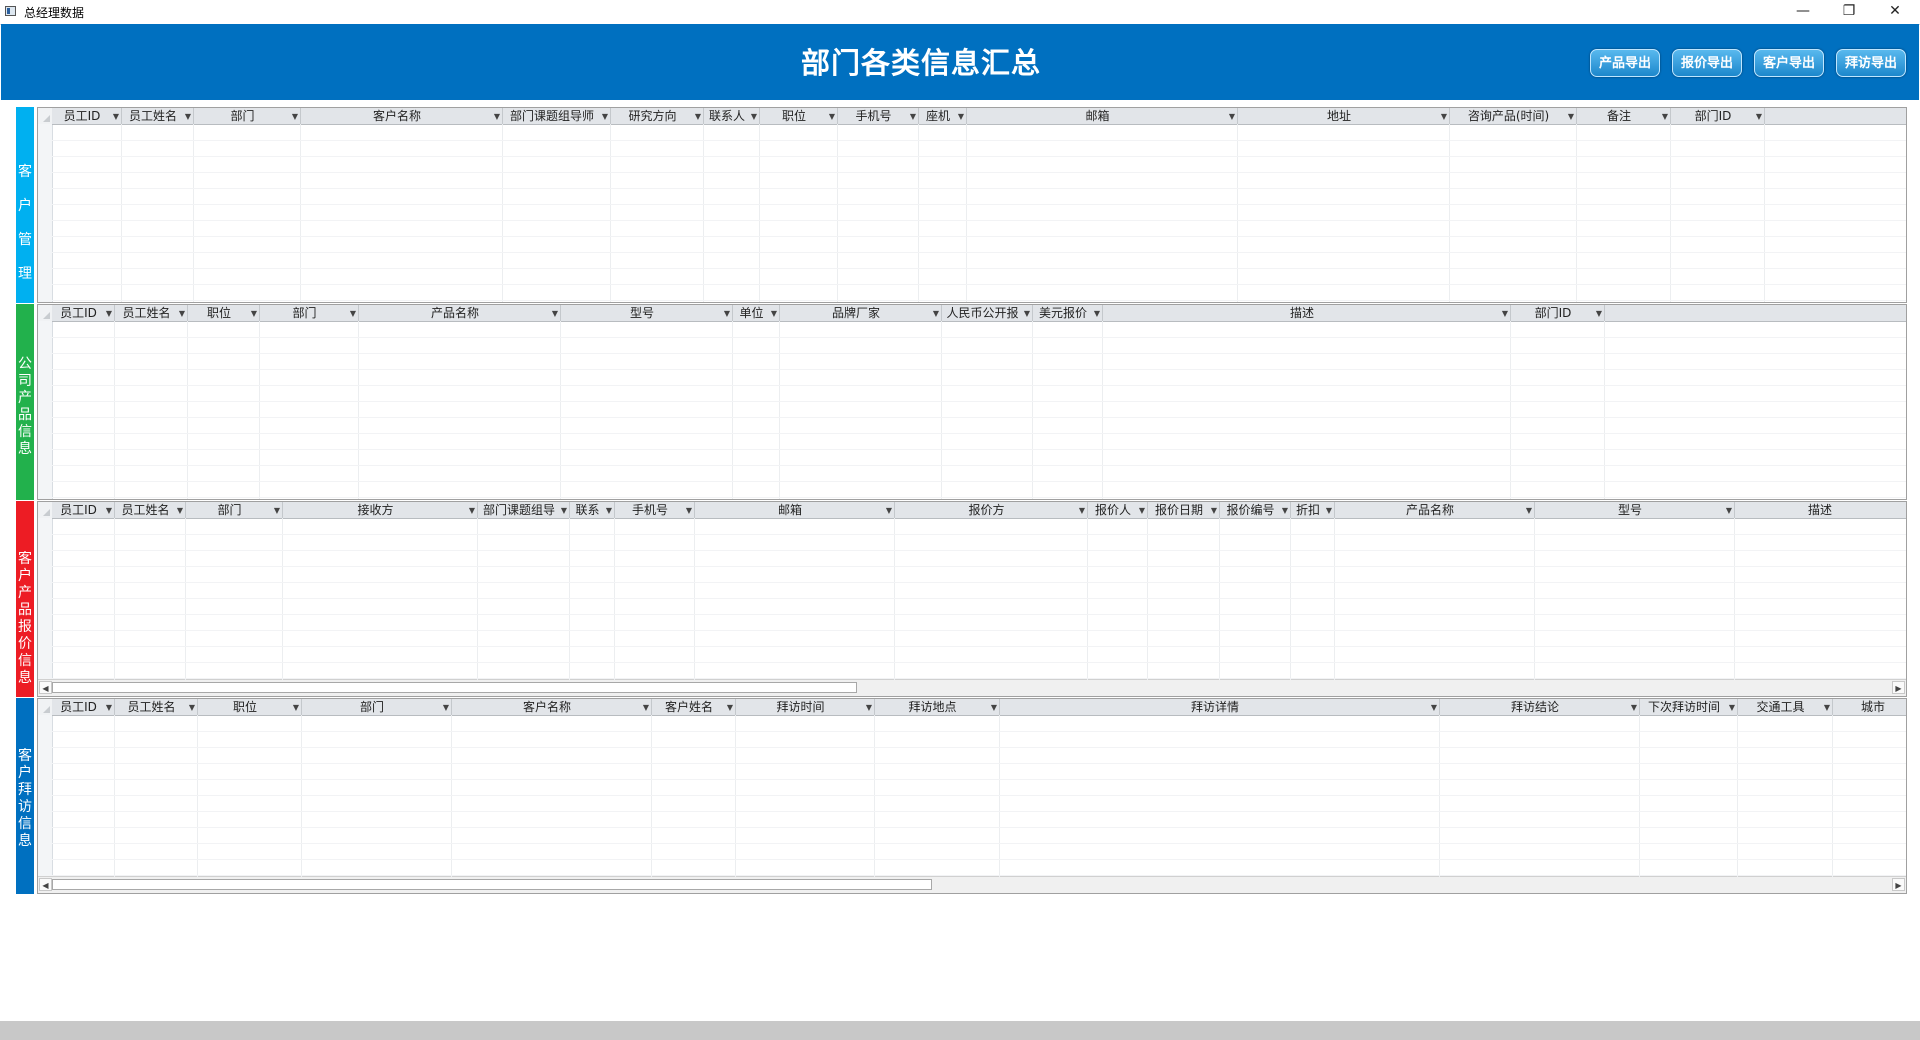 This screenshot has height=1040, width=1920. I want to click on column-header: 拜访地点 ▼, so click(937, 707).